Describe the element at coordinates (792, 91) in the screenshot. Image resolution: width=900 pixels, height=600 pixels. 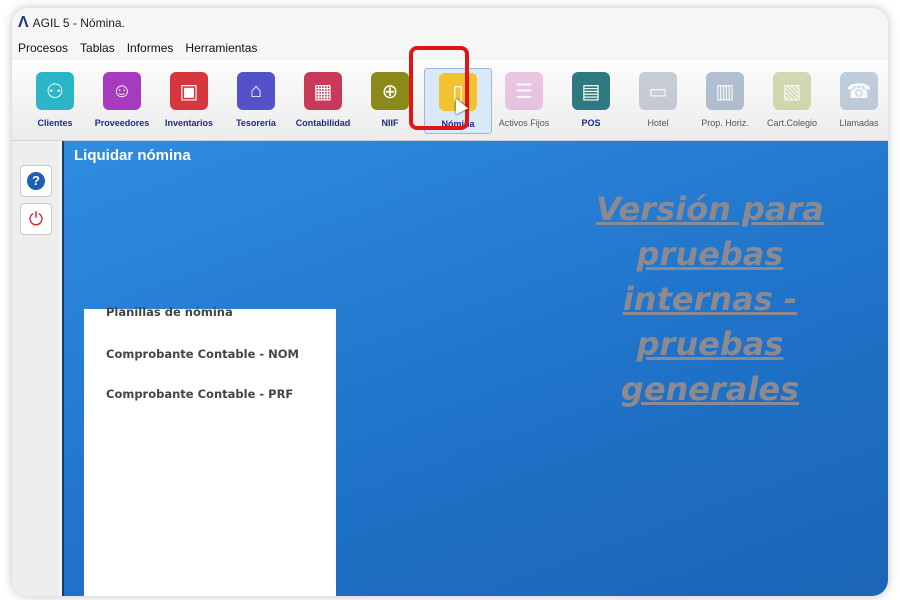
I see `school-icon: ▧` at that location.